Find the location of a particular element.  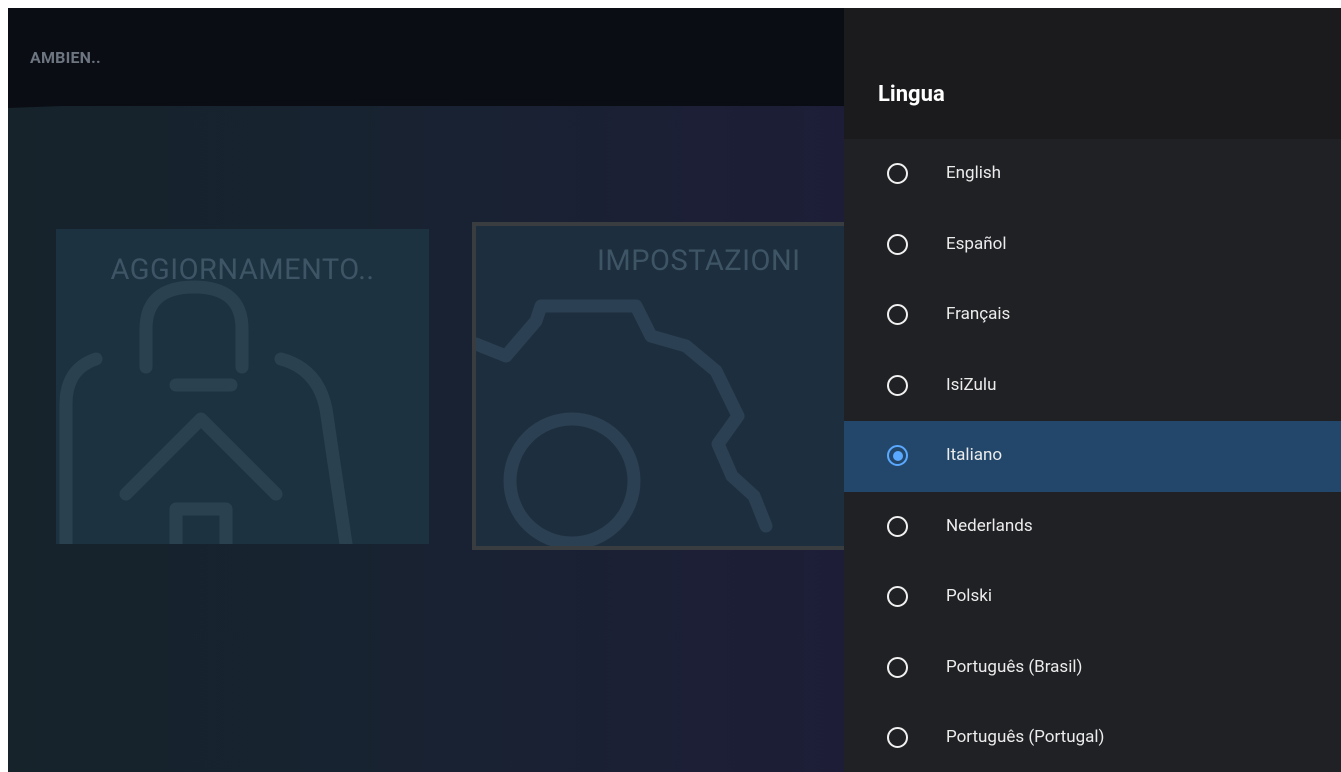

language-label: Français is located at coordinates (978, 314).